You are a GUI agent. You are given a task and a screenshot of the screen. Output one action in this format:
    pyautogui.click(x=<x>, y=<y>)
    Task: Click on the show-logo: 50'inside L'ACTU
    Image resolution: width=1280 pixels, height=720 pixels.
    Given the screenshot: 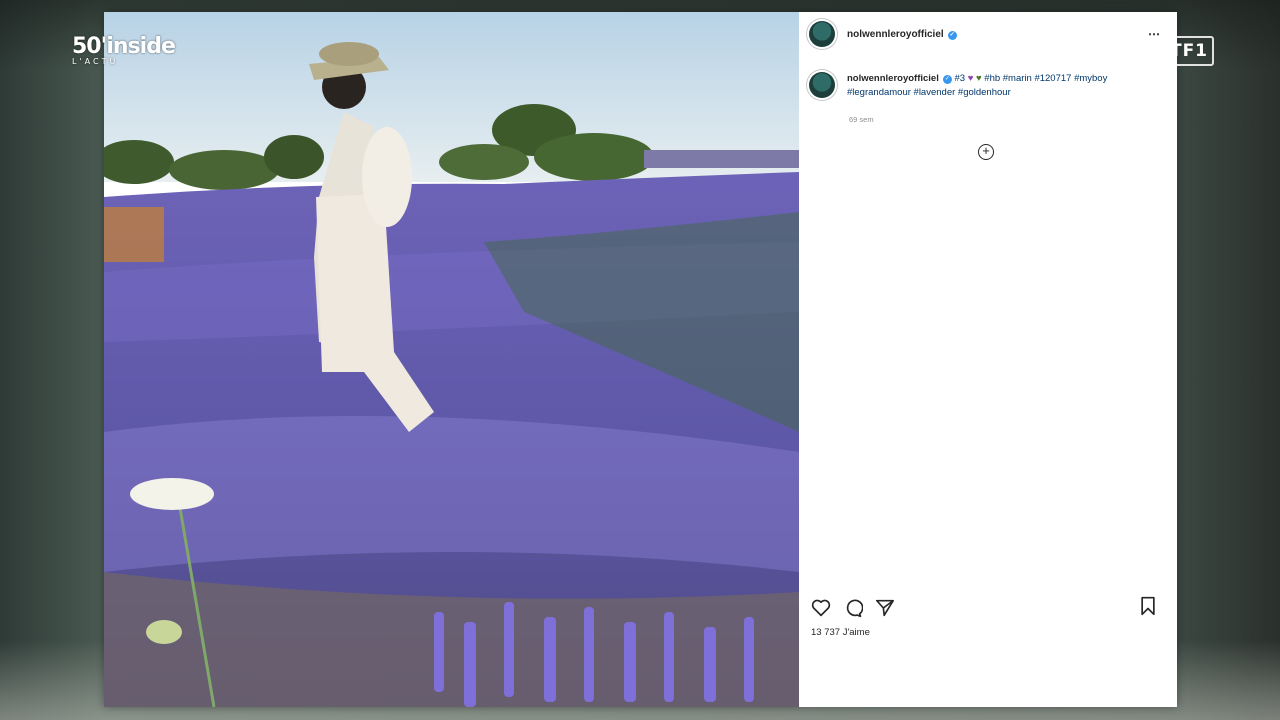 What is the action you would take?
    pyautogui.click(x=124, y=50)
    